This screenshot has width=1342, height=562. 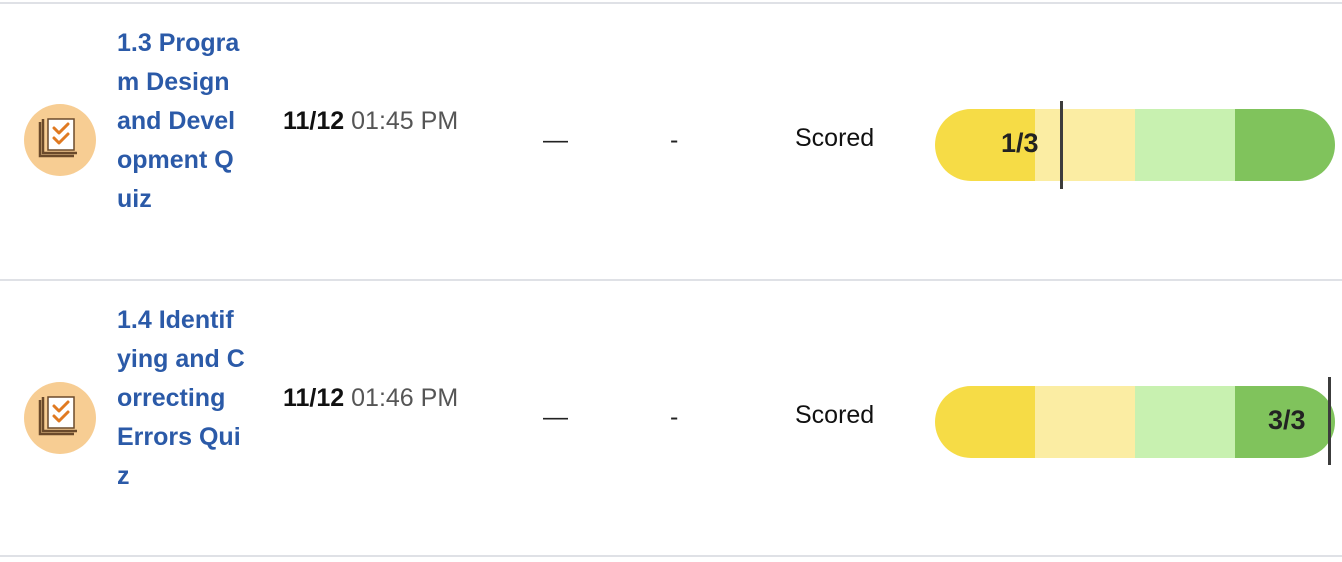 I want to click on score-value: 1/3, so click(x=1020, y=143).